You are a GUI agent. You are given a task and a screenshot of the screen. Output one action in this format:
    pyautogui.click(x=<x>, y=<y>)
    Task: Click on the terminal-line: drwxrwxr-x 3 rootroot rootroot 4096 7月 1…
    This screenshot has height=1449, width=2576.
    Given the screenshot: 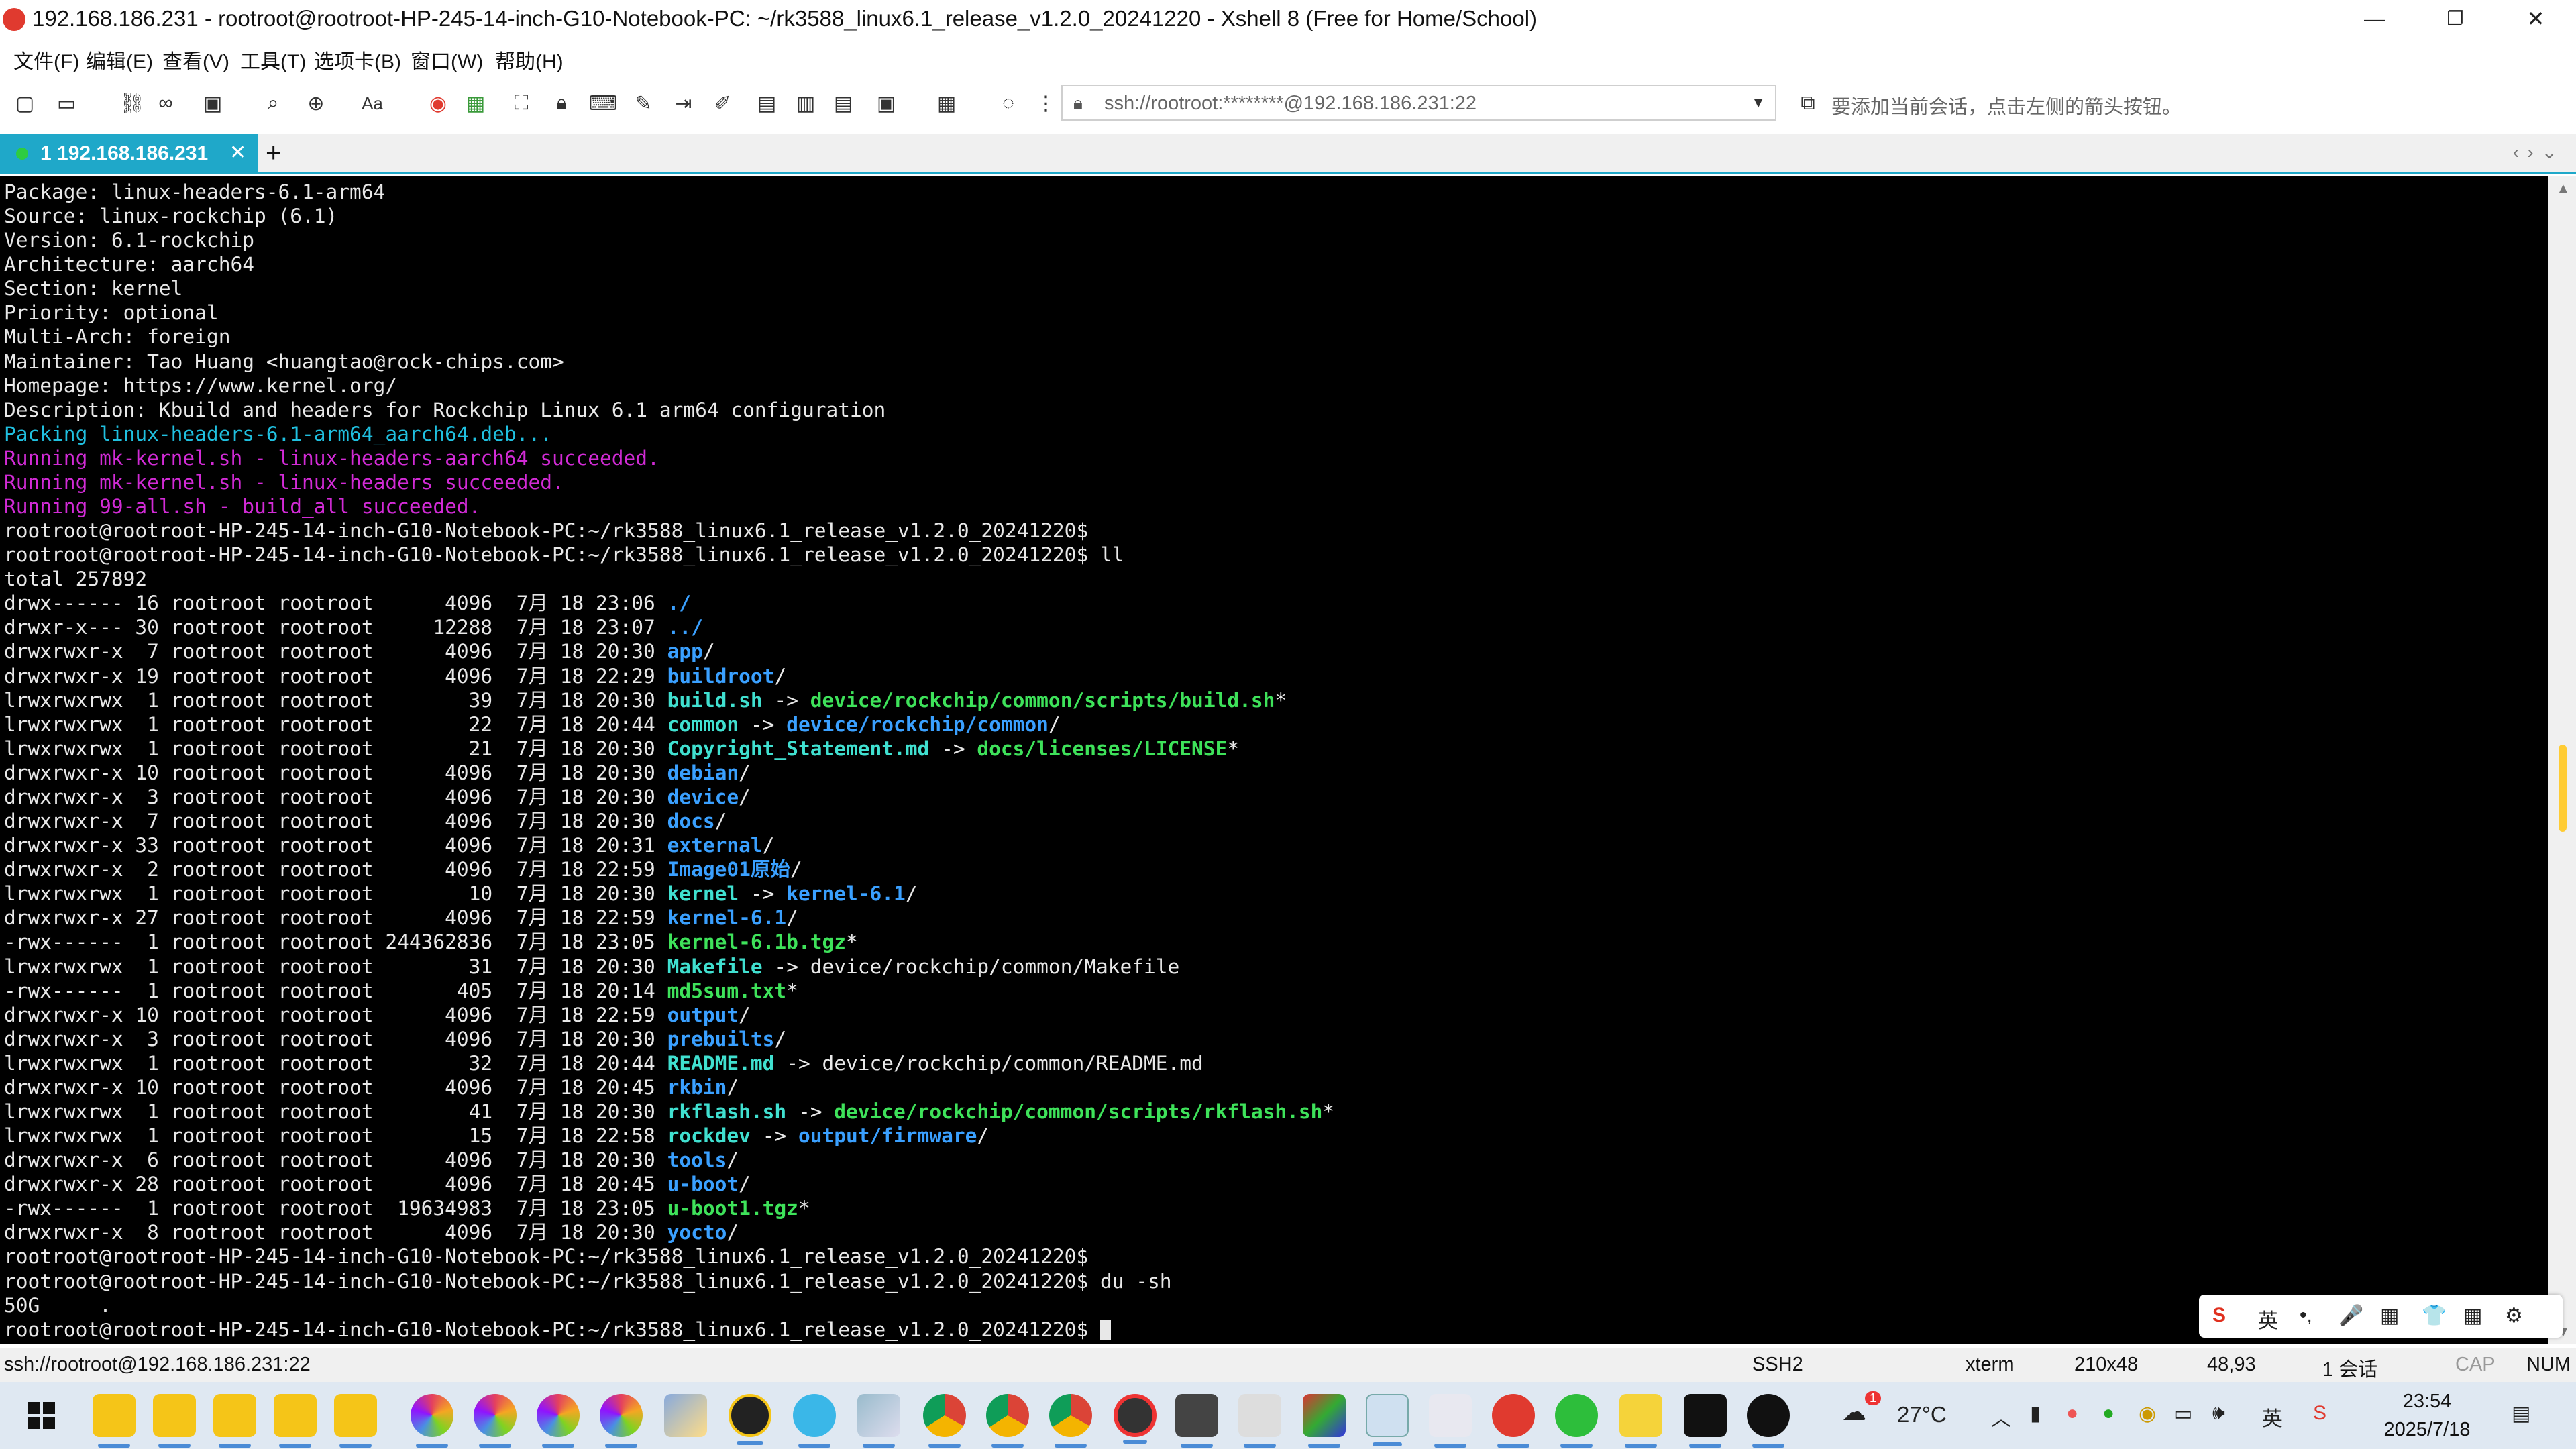 What is the action you would take?
    pyautogui.click(x=1276, y=797)
    